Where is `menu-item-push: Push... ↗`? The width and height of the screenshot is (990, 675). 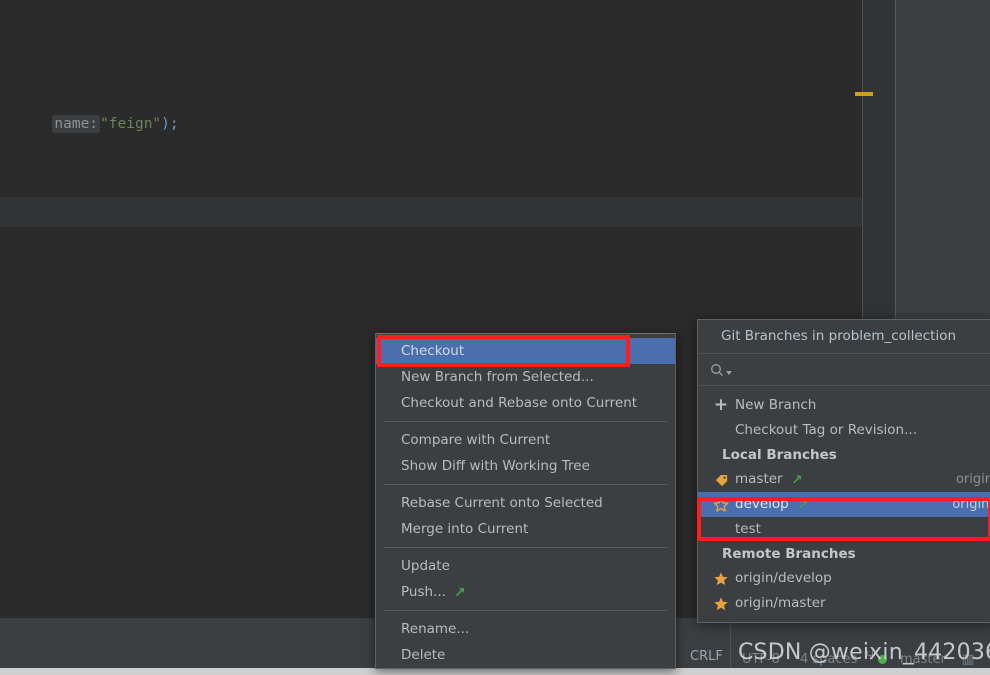 menu-item-push: Push... ↗ is located at coordinates (525, 592).